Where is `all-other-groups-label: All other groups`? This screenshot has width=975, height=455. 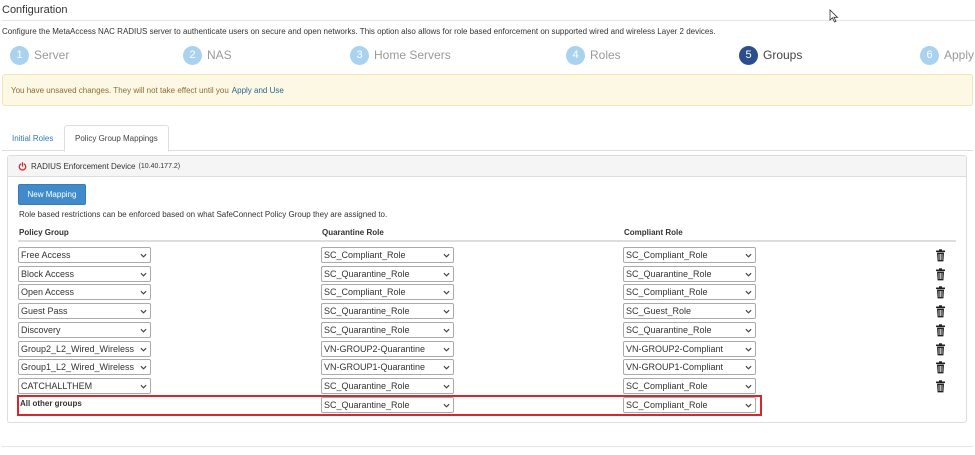 all-other-groups-label: All other groups is located at coordinates (51, 403).